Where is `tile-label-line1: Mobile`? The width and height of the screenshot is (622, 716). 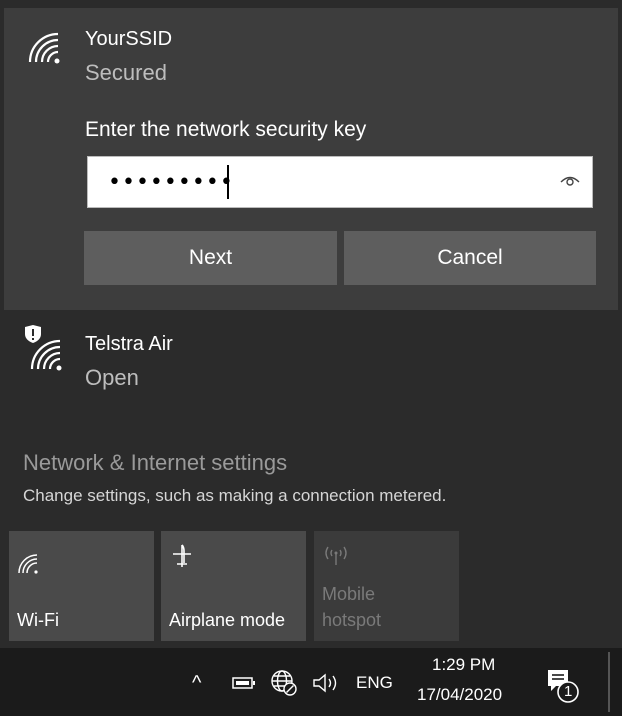 tile-label-line1: Mobile is located at coordinates (349, 594).